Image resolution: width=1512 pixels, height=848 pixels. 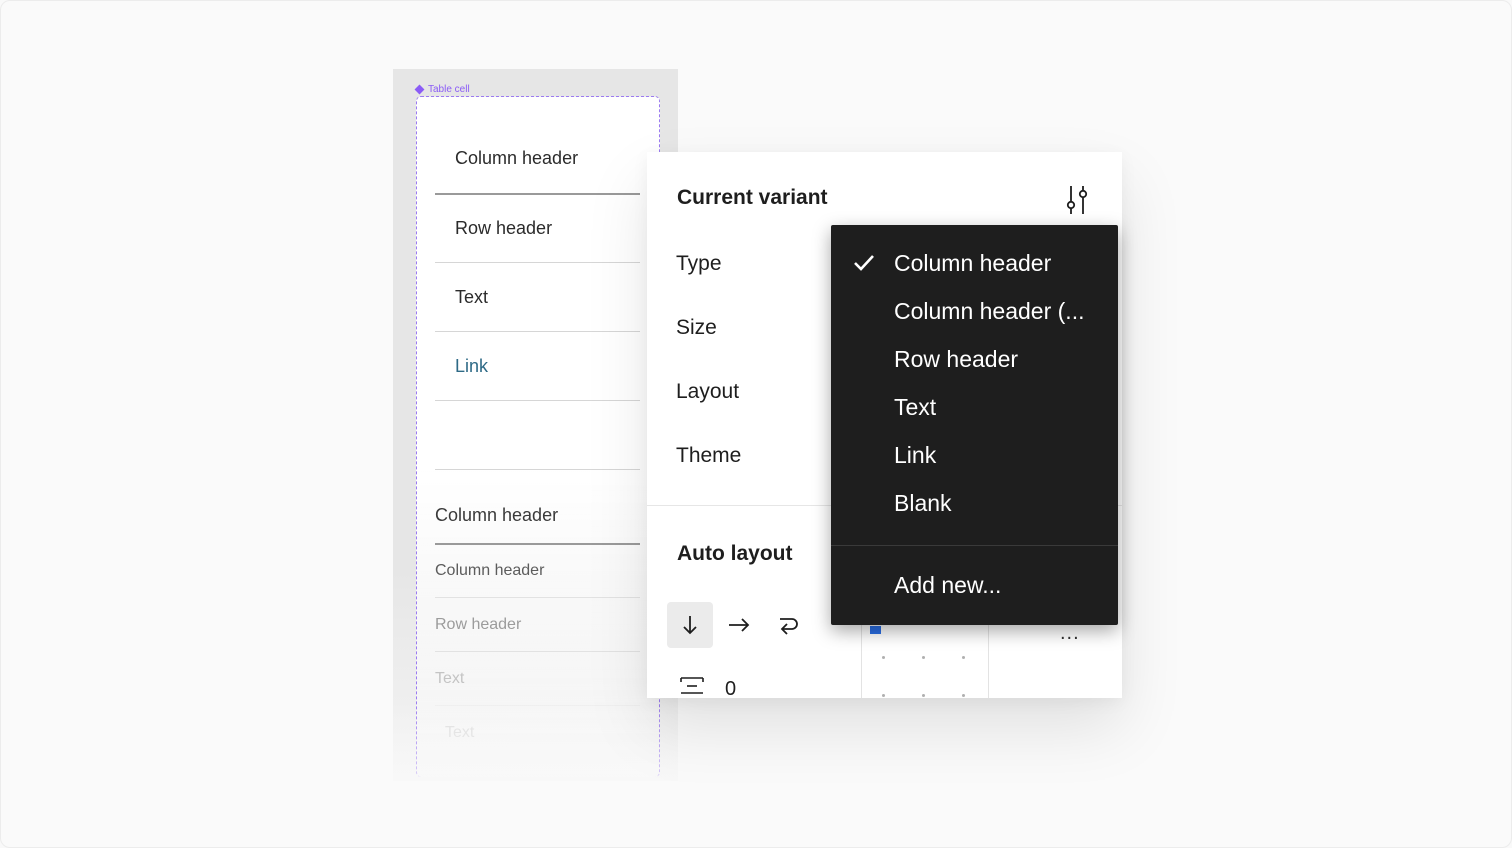 I want to click on menu-item-row-header: Row header, so click(x=974, y=359).